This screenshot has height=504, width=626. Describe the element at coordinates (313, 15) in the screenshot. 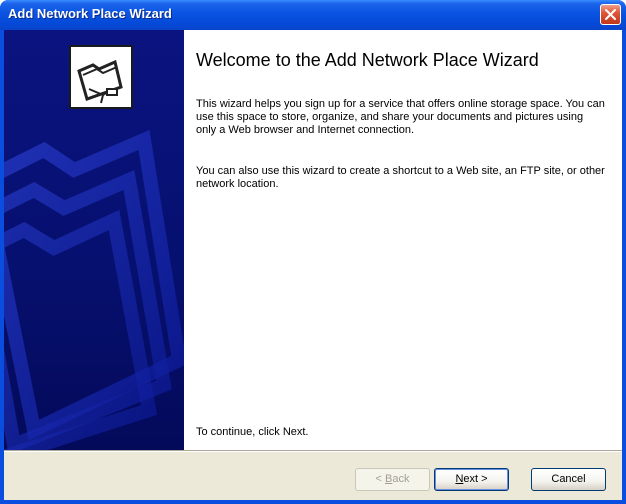

I see `title-bar: Add Network Place Wizard` at that location.